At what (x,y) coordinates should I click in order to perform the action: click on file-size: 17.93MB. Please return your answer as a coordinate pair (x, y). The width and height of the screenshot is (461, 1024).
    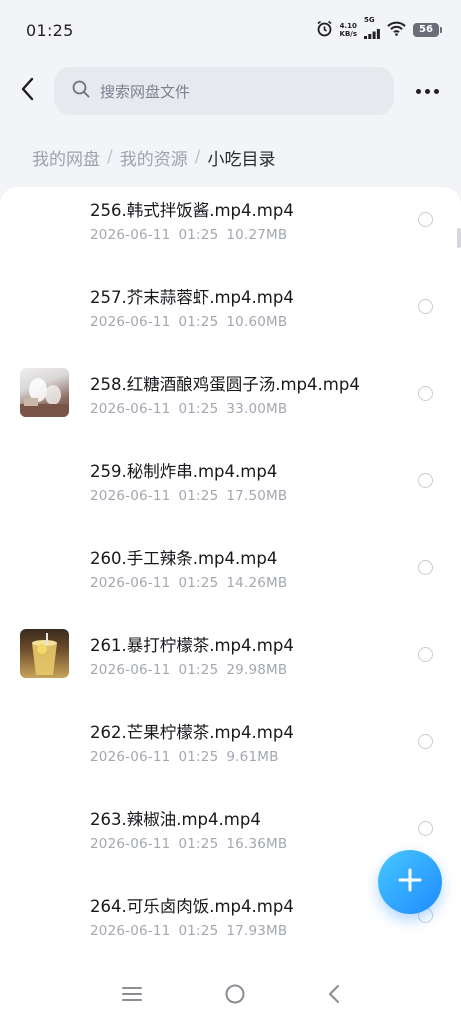
    Looking at the image, I should click on (257, 931).